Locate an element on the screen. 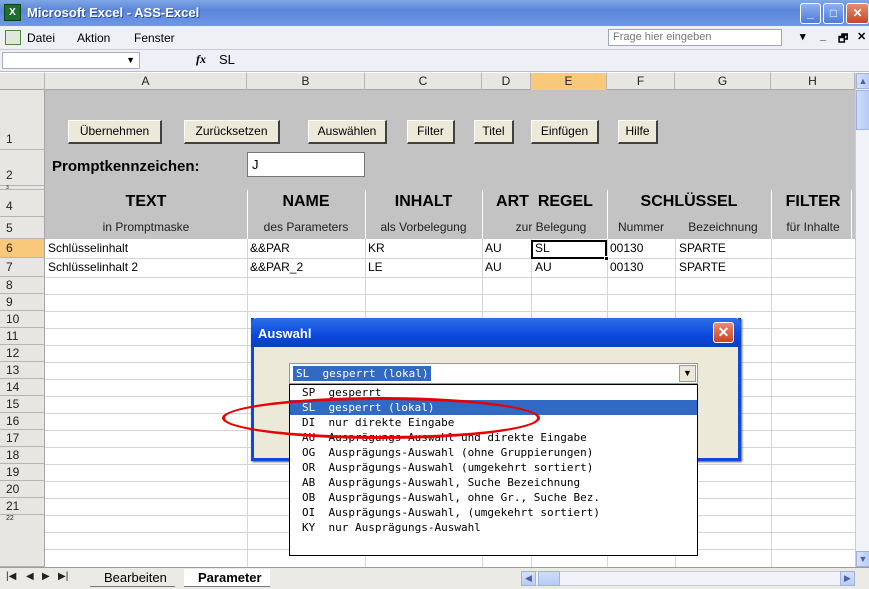 The width and height of the screenshot is (869, 589). cell-c7: LE is located at coordinates (375, 267).